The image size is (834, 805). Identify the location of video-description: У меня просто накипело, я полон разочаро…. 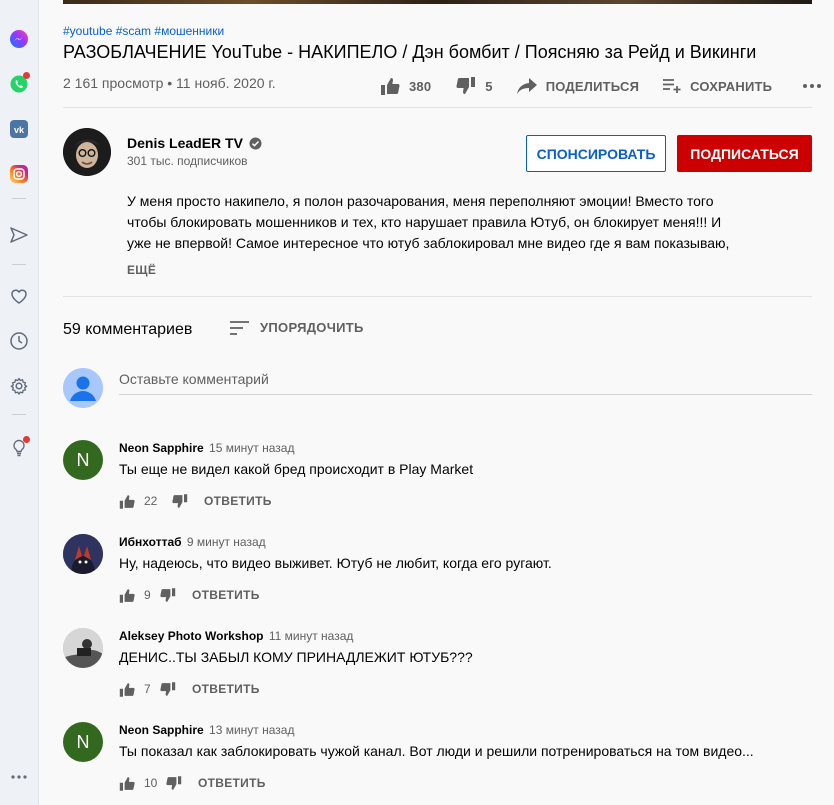
(442, 222).